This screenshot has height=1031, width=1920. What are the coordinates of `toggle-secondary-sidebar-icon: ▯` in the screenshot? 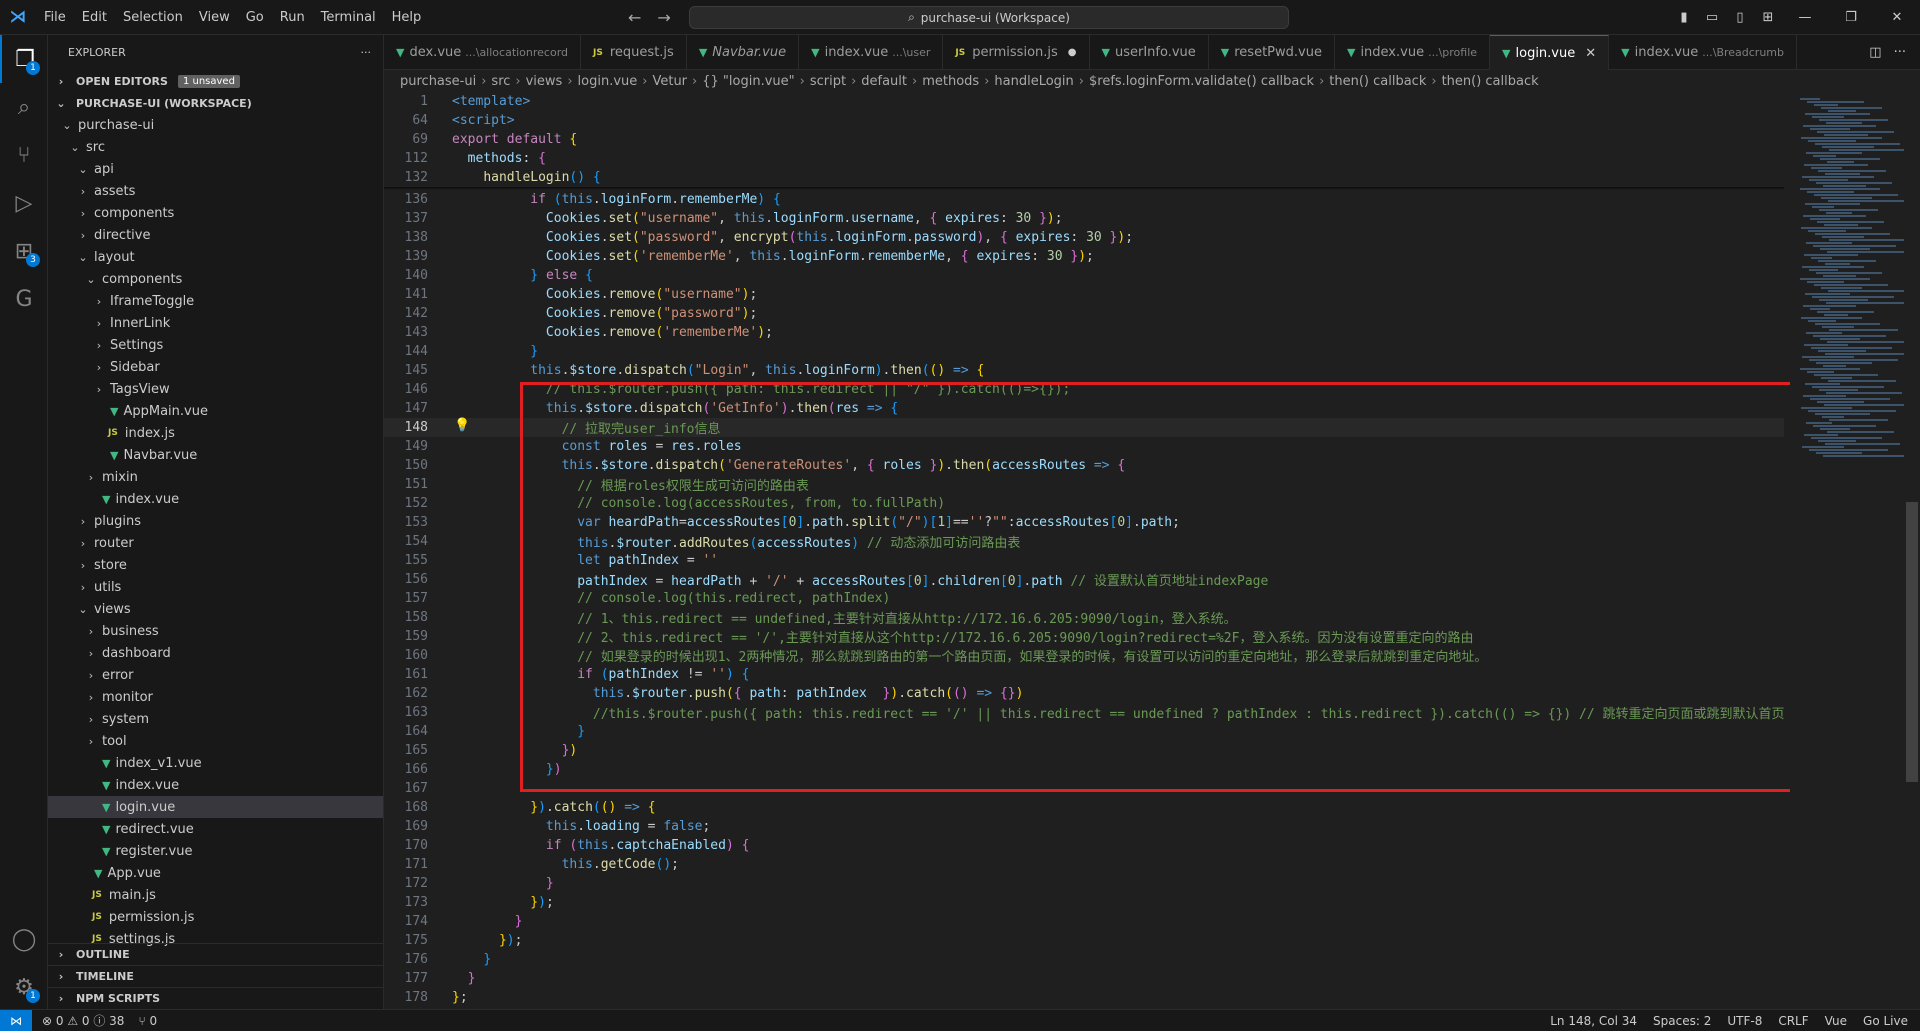 It's located at (1740, 17).